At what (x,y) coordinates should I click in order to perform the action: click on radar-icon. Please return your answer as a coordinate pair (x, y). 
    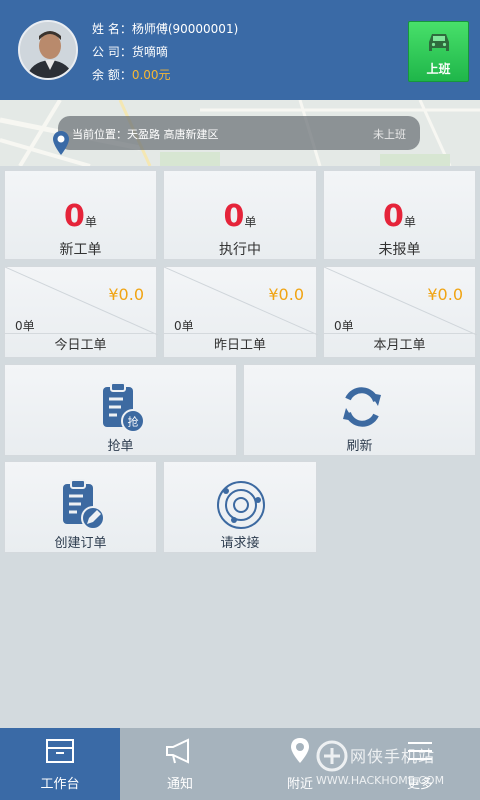
    Looking at the image, I should click on (241, 507).